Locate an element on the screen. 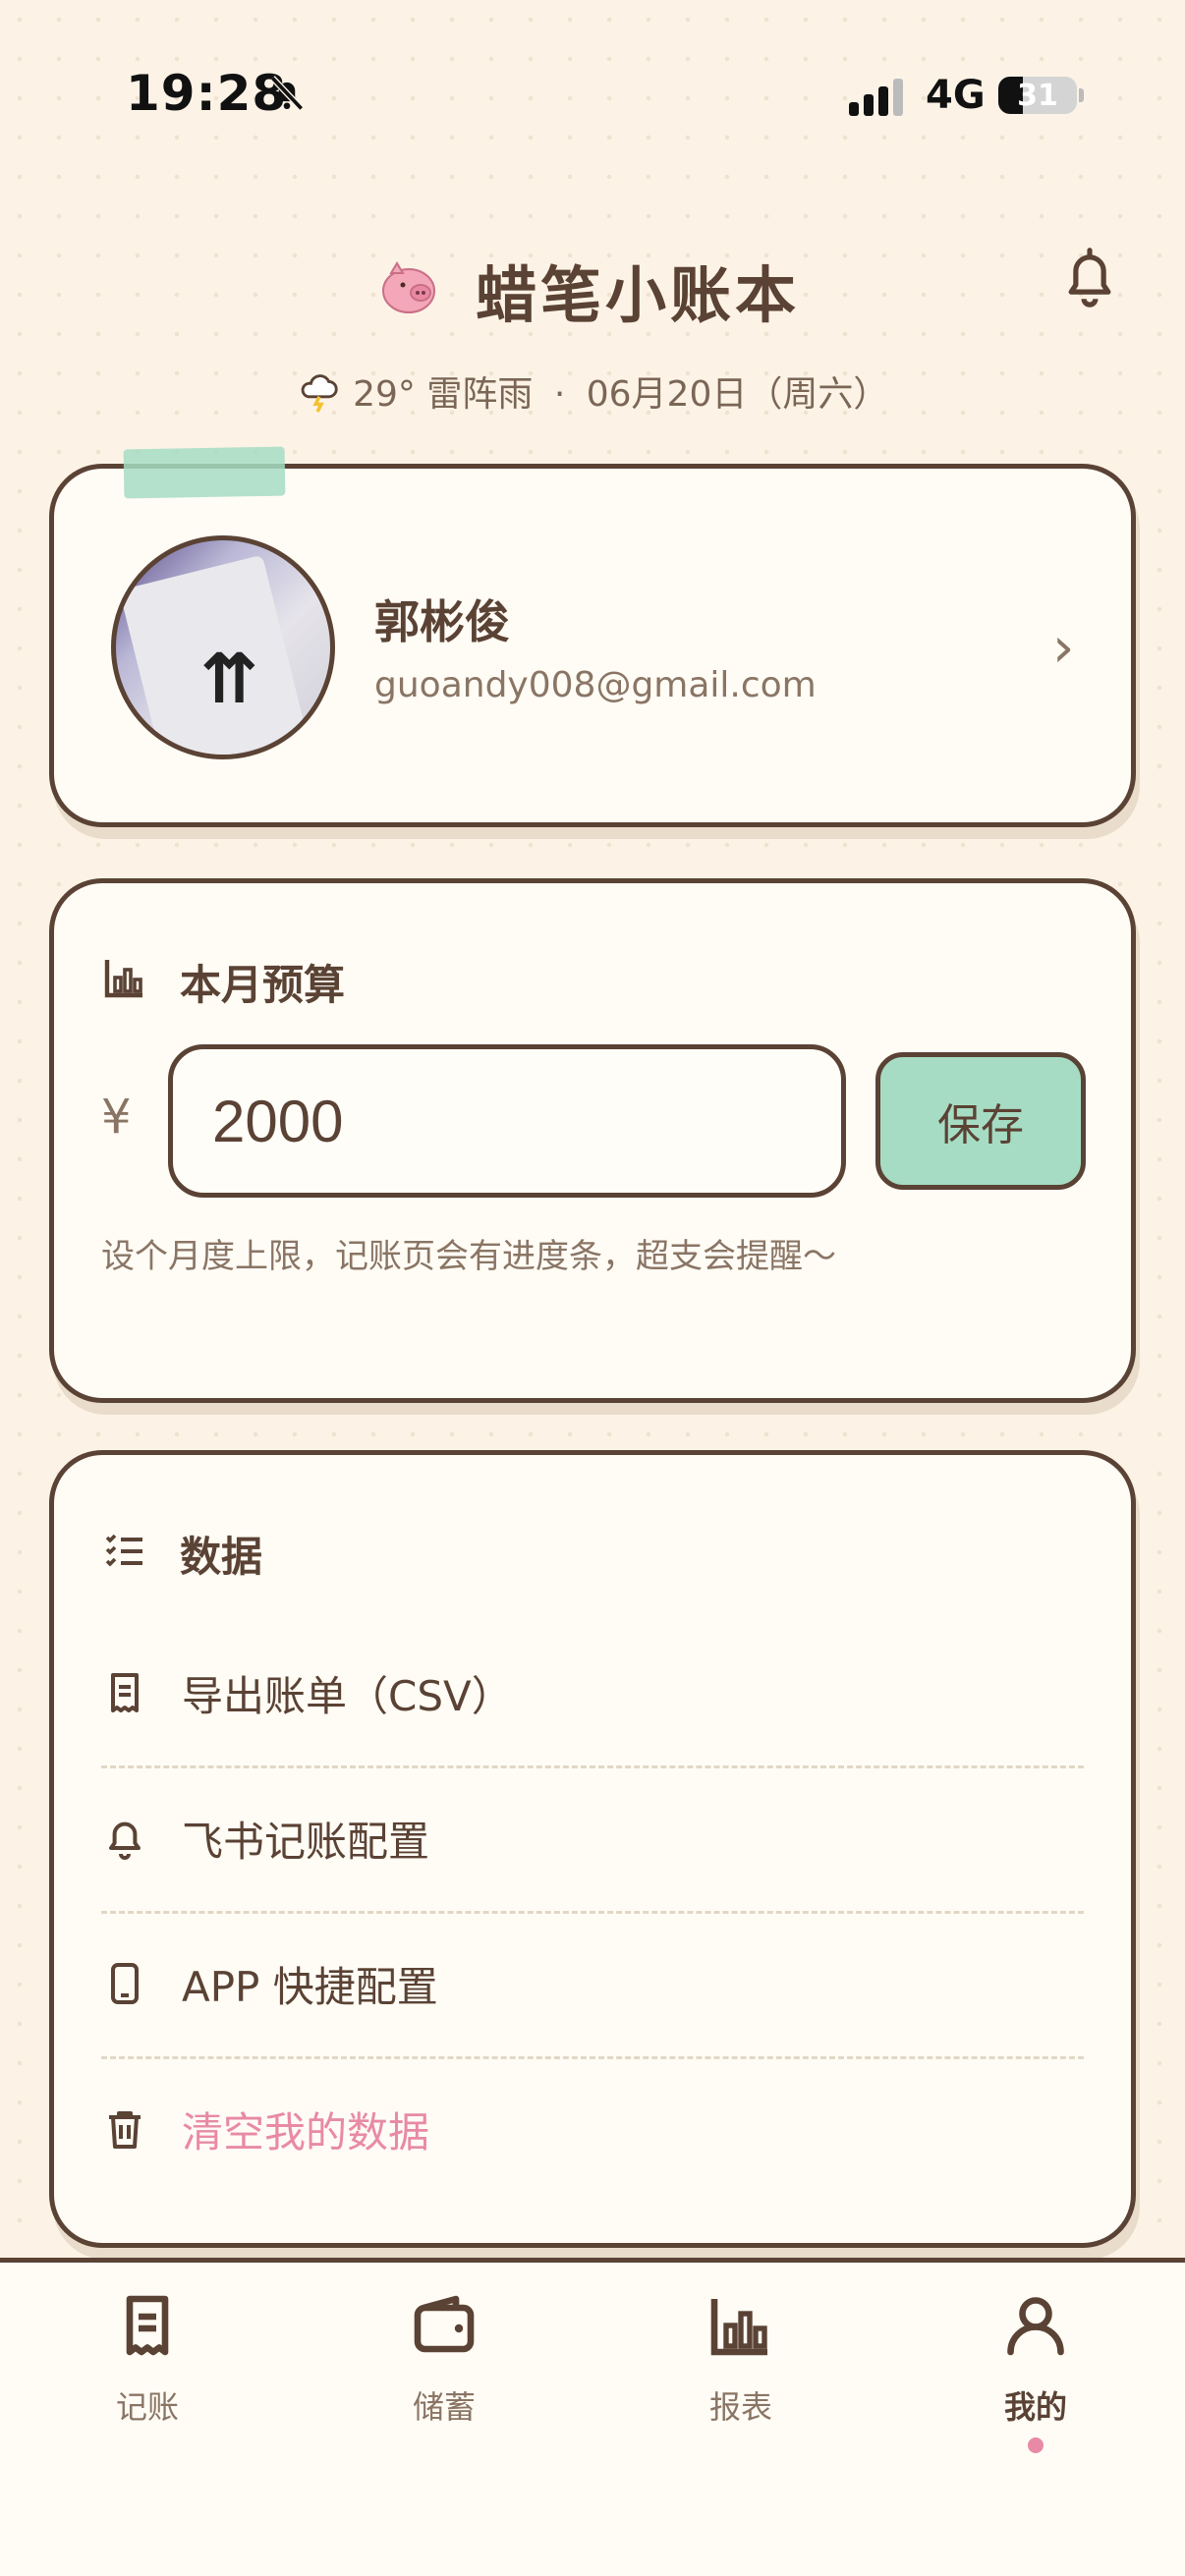  thunderstorm-icon is located at coordinates (320, 393).